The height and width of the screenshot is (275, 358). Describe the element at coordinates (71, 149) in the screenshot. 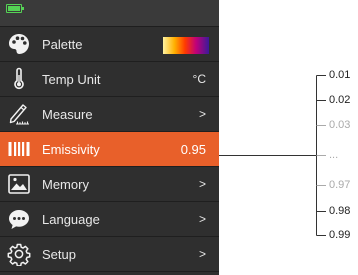

I see `menu-item-label: Emissivity` at that location.